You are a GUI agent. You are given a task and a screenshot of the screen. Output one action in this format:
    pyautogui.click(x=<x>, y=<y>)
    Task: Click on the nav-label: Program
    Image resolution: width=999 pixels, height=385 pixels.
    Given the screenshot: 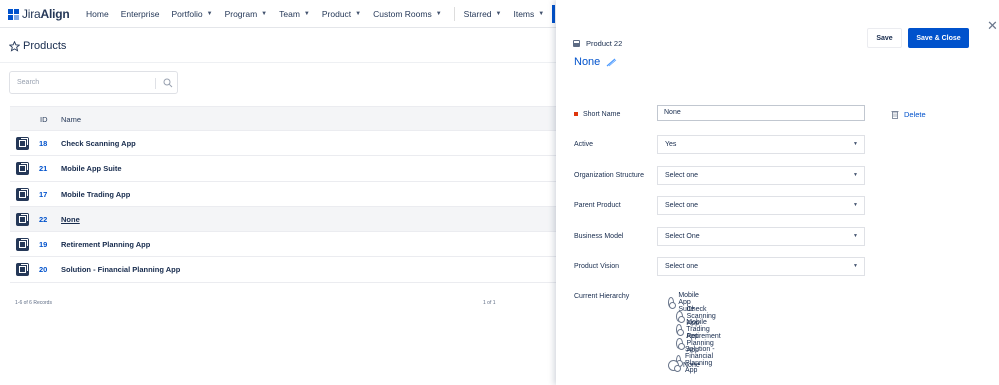 What is the action you would take?
    pyautogui.click(x=241, y=14)
    